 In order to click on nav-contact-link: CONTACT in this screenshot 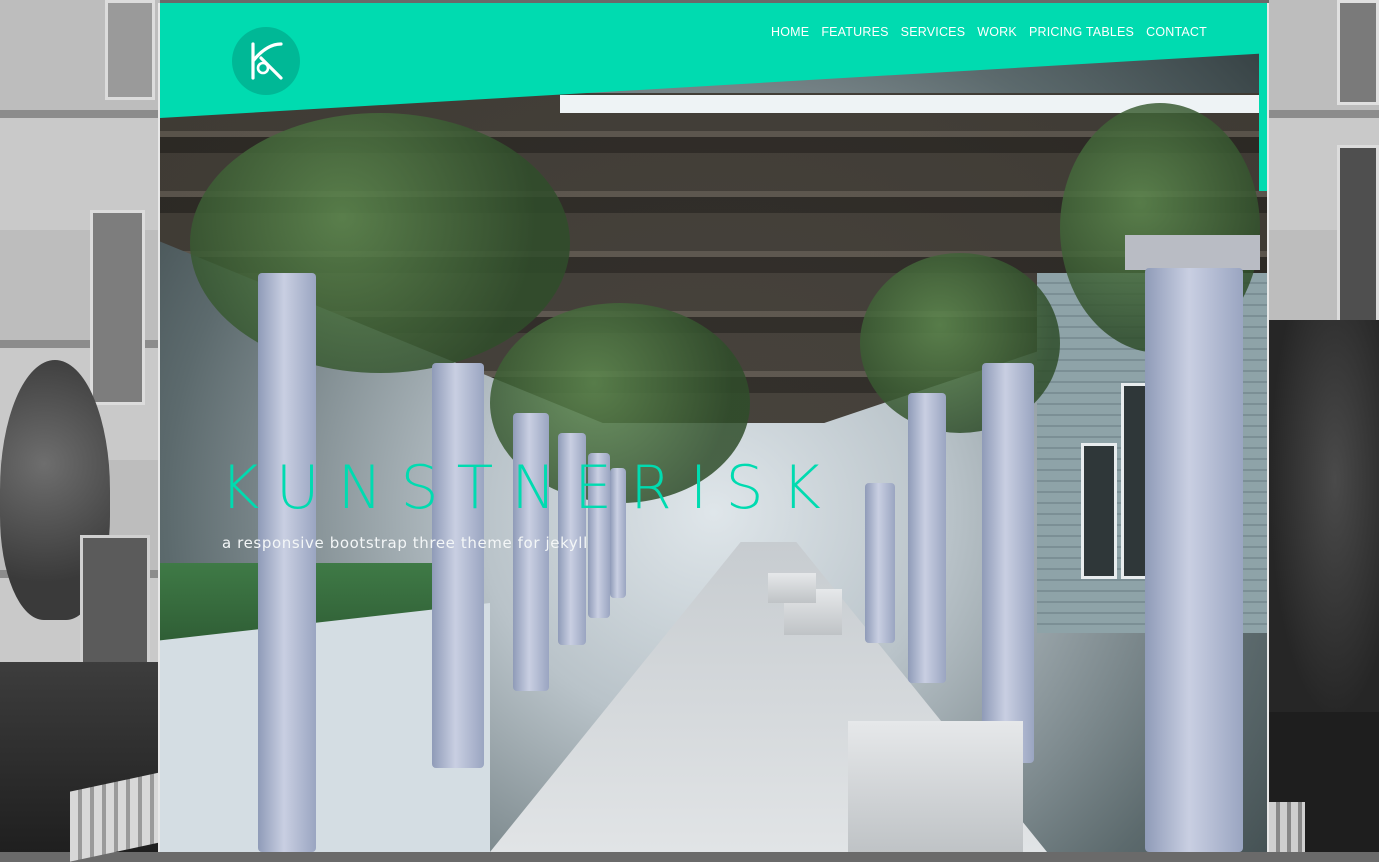, I will do `click(1176, 32)`.